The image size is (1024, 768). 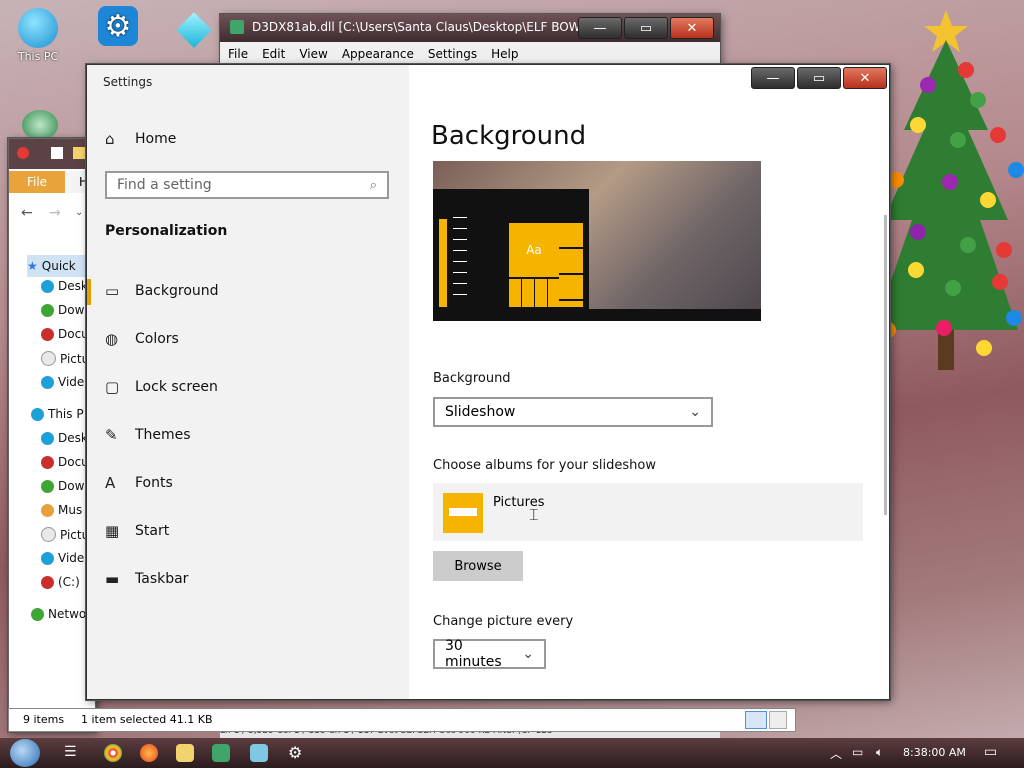 I want to click on explorer-statusbar: 9 items 1 item selected 41.1 KB, so click(x=402, y=720).